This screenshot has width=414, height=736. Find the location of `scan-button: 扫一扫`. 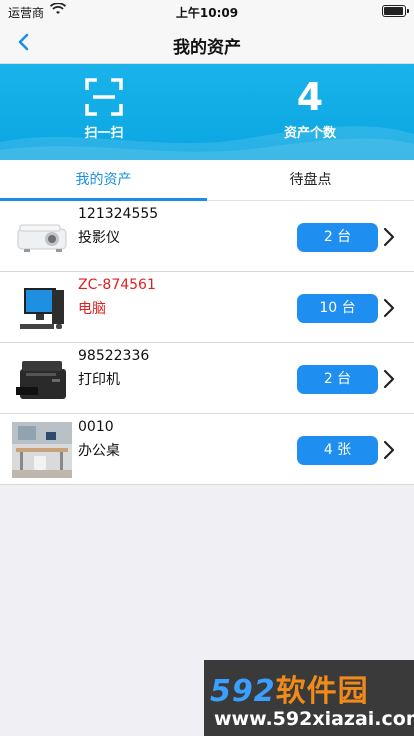

scan-button: 扫一扫 is located at coordinates (104, 109).